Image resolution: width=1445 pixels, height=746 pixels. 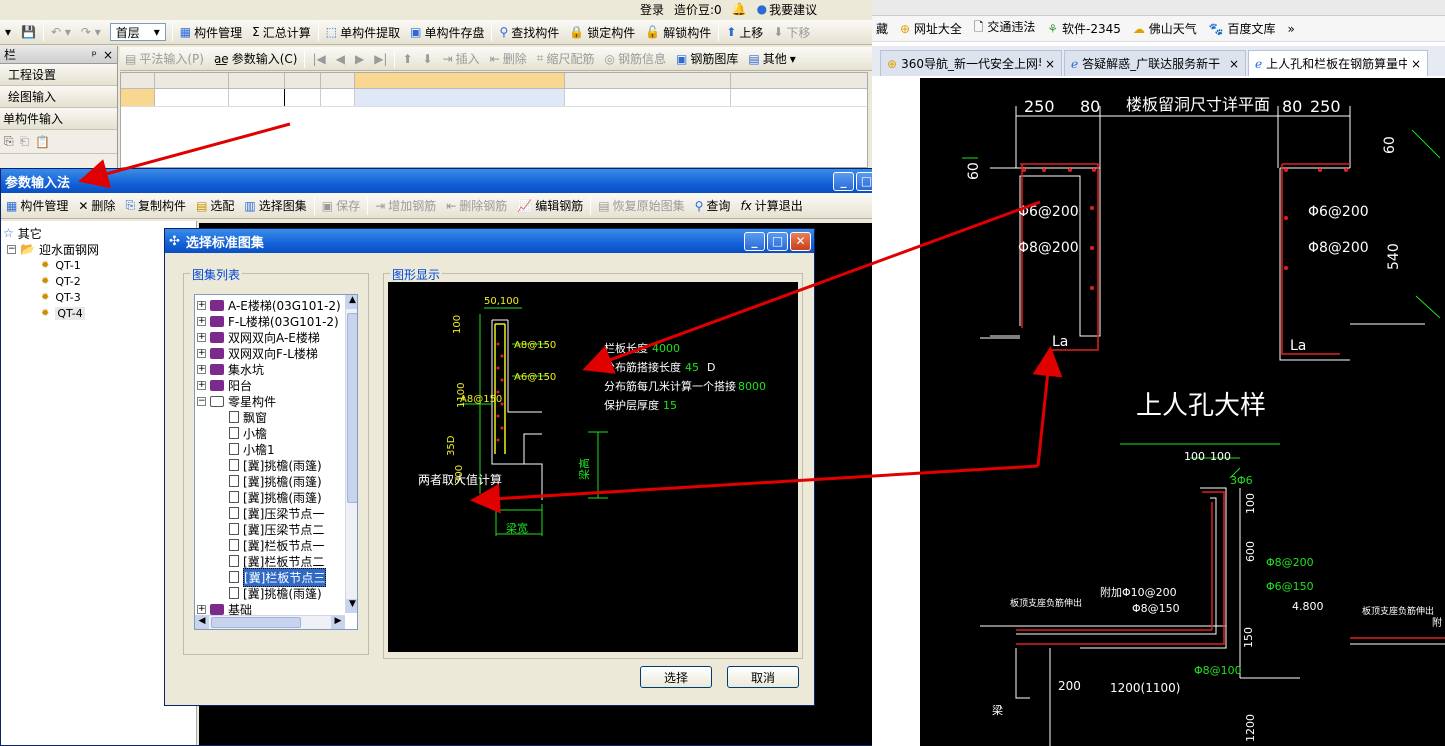 I want to click on atlas-doc-selected: [冀]栏板节点三, so click(x=277, y=577).